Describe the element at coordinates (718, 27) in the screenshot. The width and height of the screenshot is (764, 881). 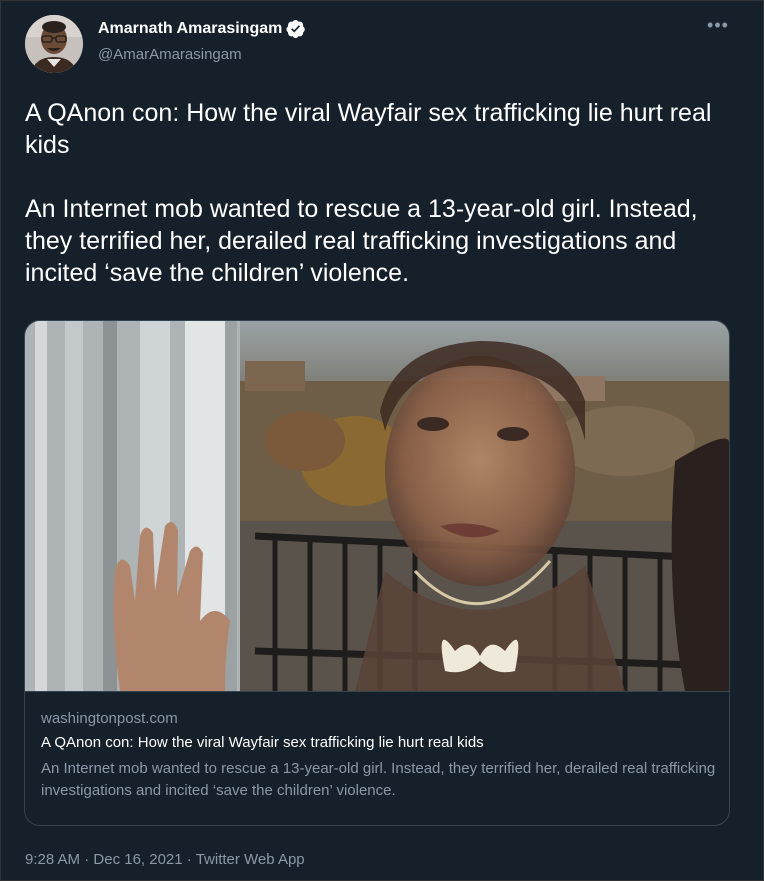
I see `more-options-icon: •••` at that location.